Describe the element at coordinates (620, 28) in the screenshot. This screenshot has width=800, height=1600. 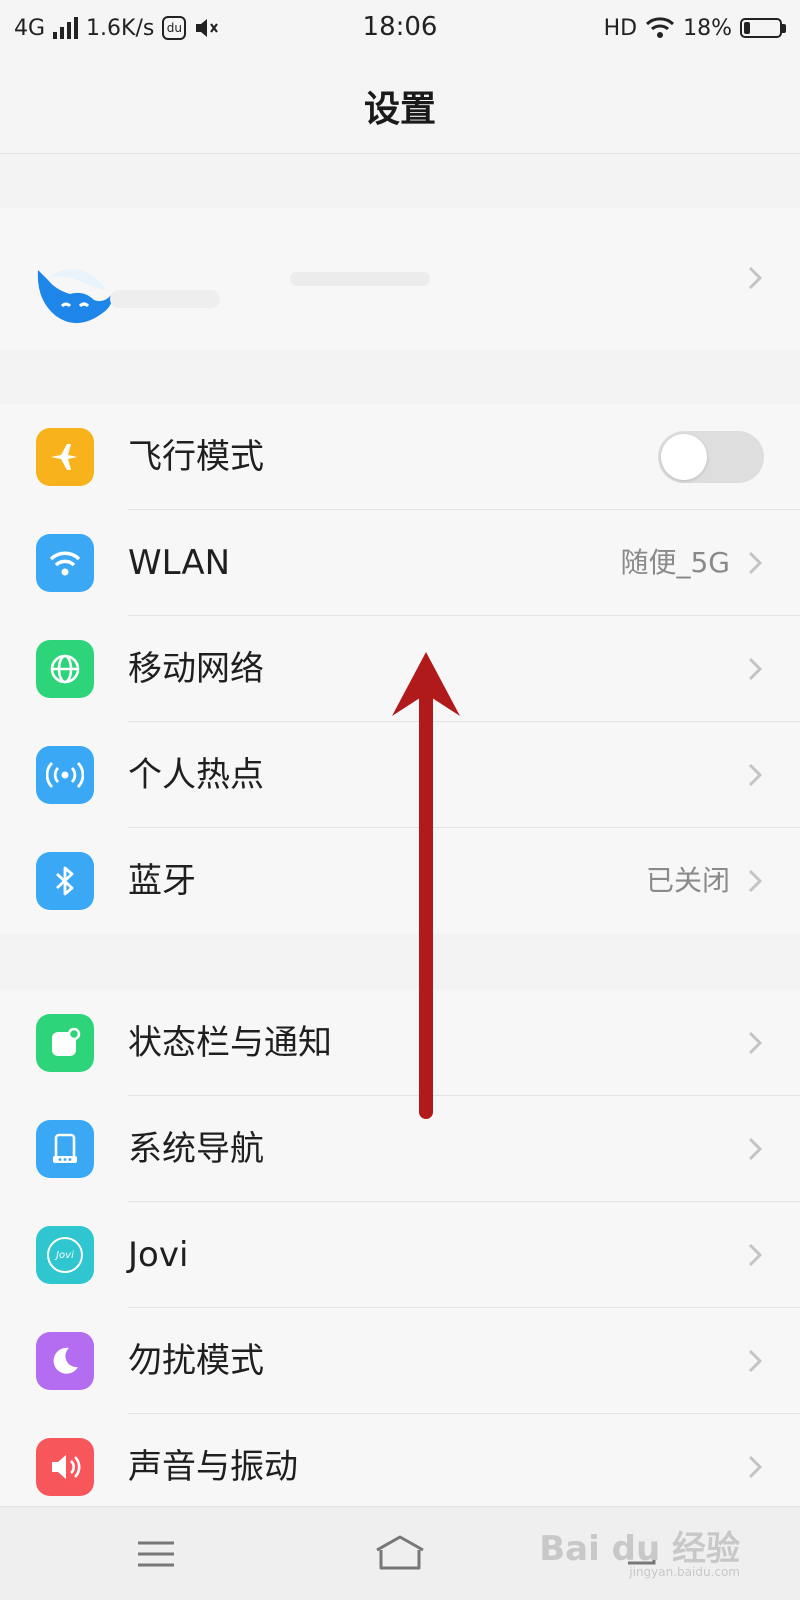
I see `hd-indicator: HD` at that location.